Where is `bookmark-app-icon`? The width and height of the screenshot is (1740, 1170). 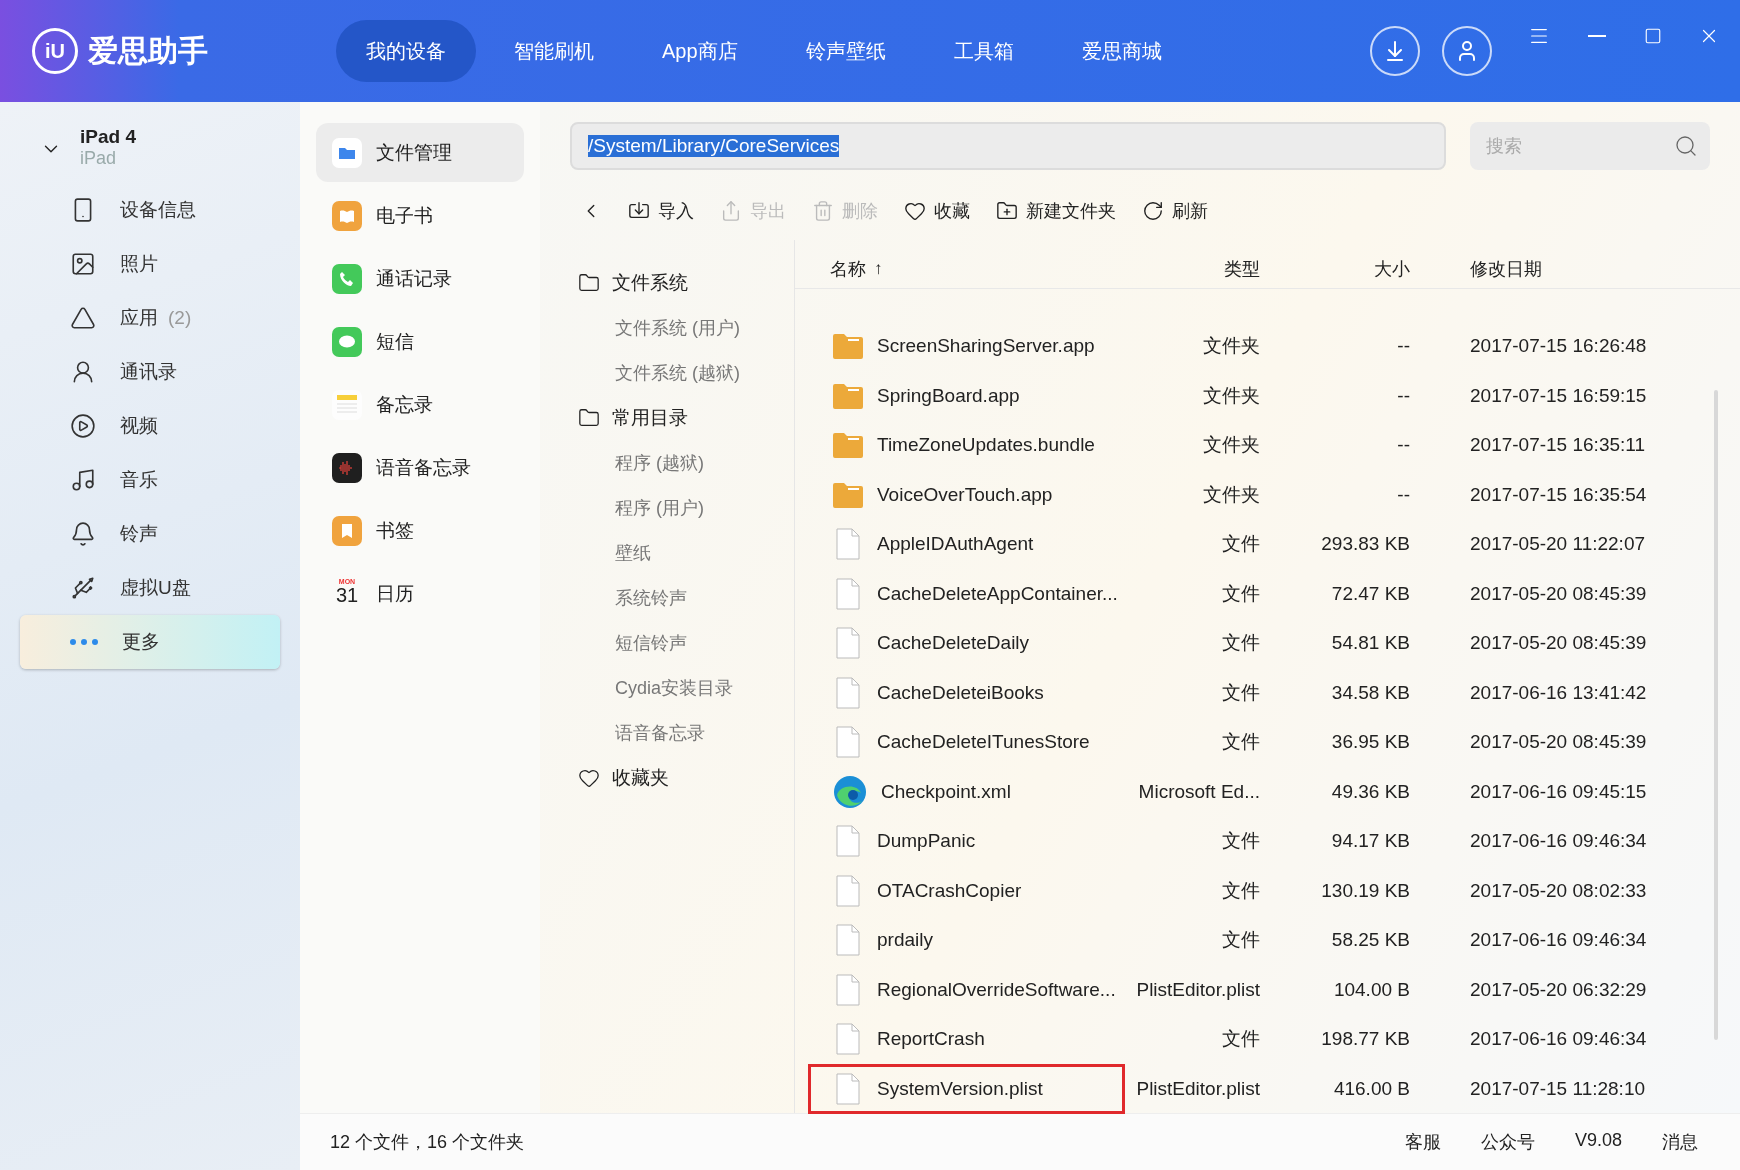 bookmark-app-icon is located at coordinates (347, 530).